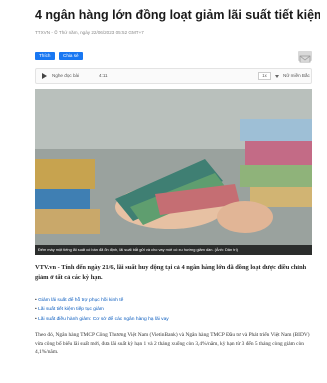  Describe the element at coordinates (71, 56) in the screenshot. I see `share-button: Chia sẻ` at that location.